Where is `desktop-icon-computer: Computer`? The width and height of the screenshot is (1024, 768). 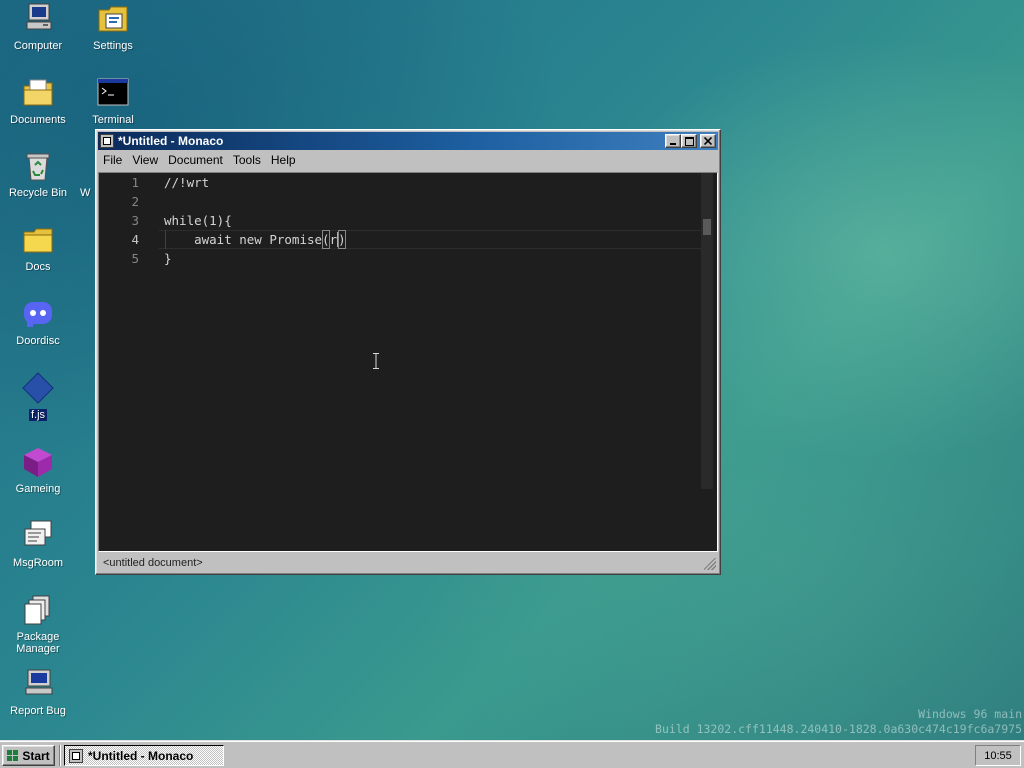
desktop-icon-computer: Computer is located at coordinates (38, 27).